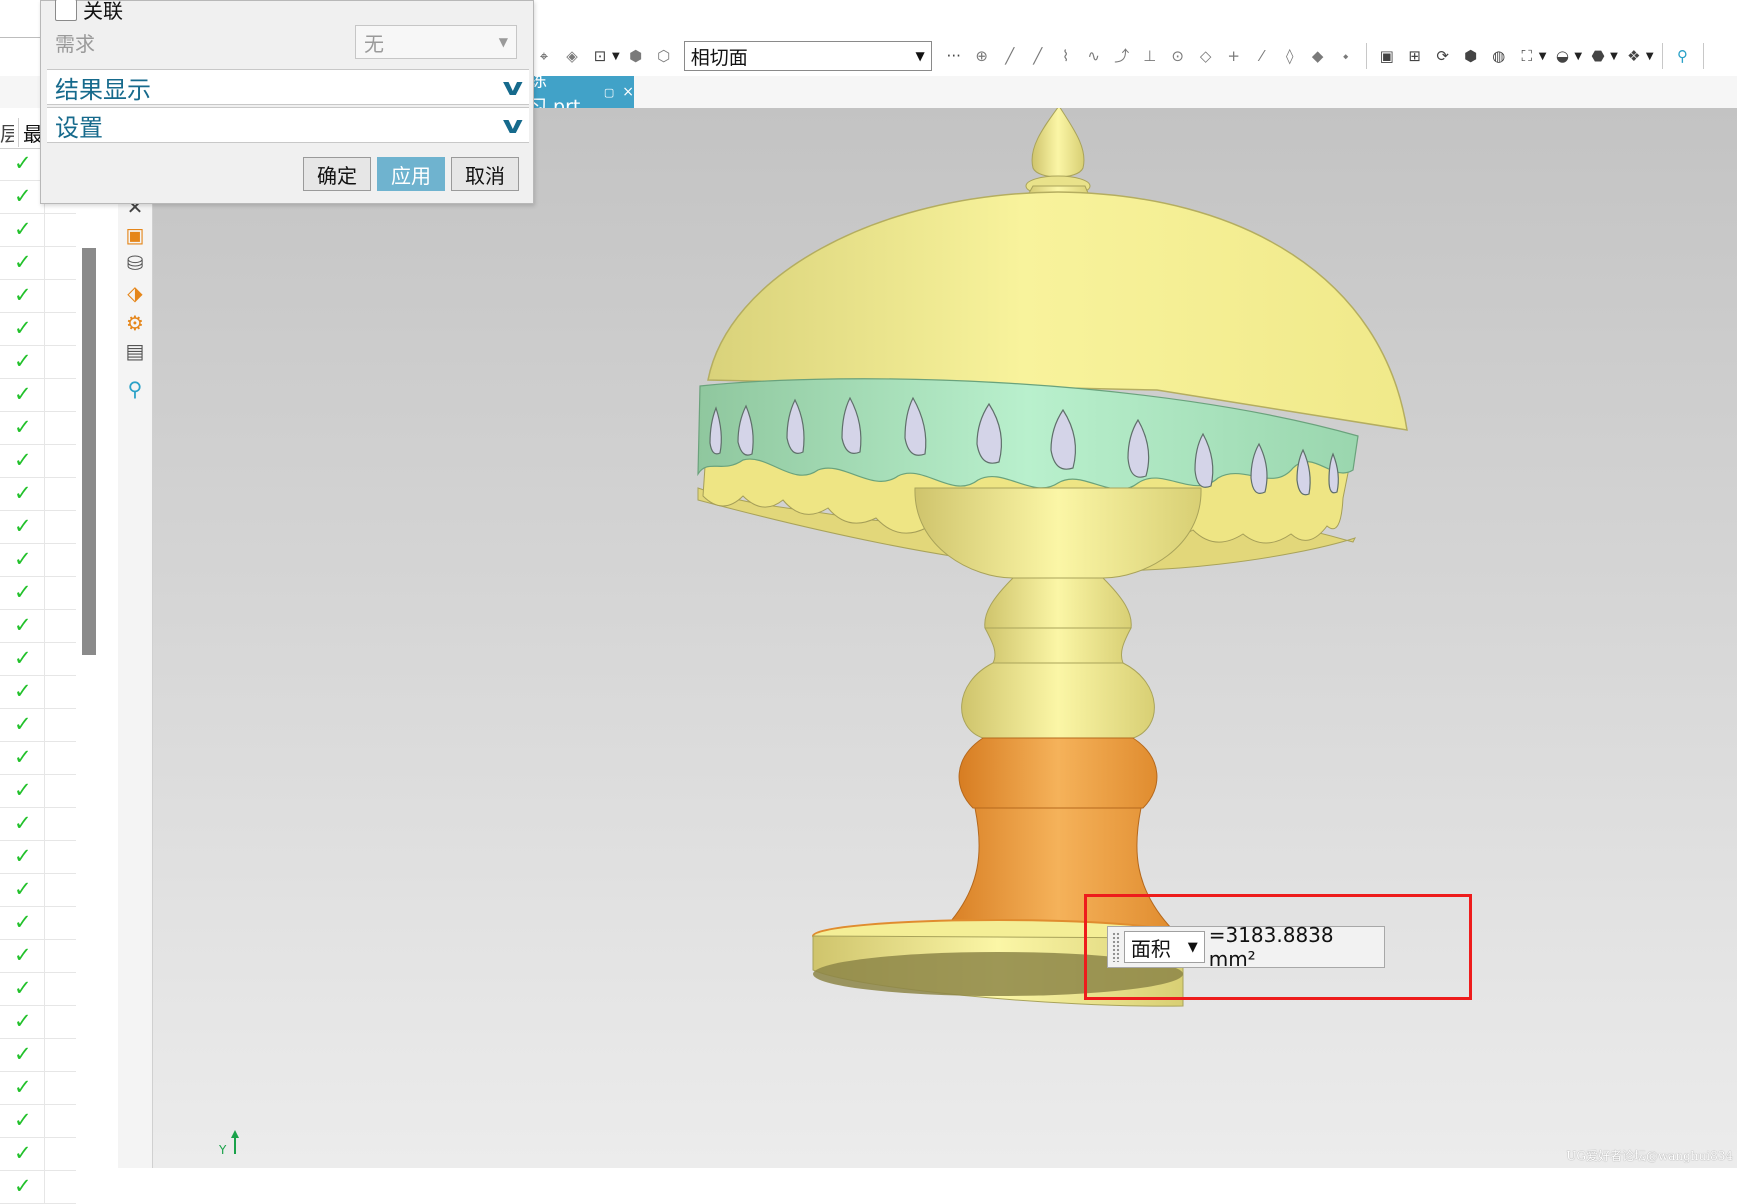 This screenshot has height=1204, width=1737. Describe the element at coordinates (1290, 56) in the screenshot. I see `snap-on-face-icon: ◊` at that location.